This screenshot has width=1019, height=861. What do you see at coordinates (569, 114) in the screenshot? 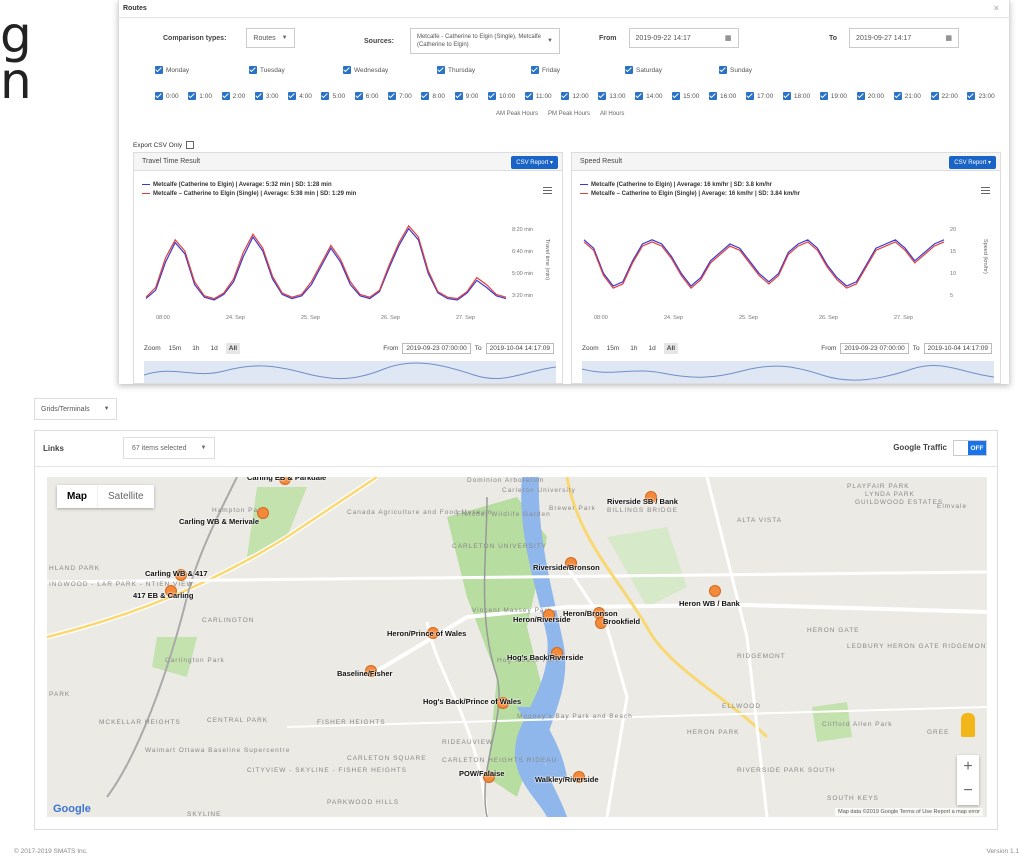
I see `pm-peak-link: PM Peak Hours` at bounding box center [569, 114].